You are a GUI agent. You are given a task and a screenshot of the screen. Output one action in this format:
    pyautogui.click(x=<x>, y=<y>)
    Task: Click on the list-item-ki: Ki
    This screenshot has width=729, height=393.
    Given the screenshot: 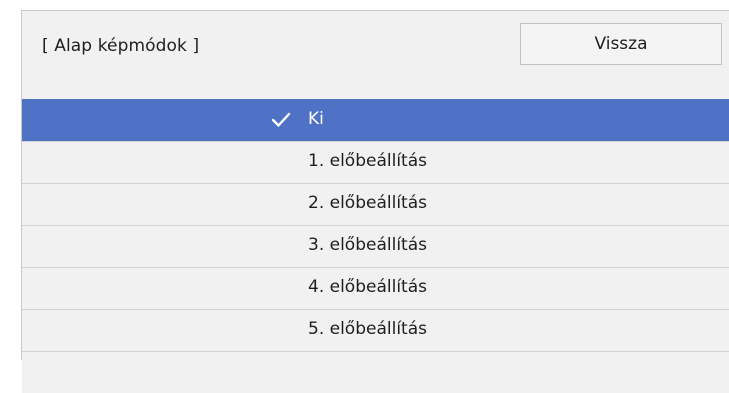 What is the action you would take?
    pyautogui.click(x=375, y=120)
    